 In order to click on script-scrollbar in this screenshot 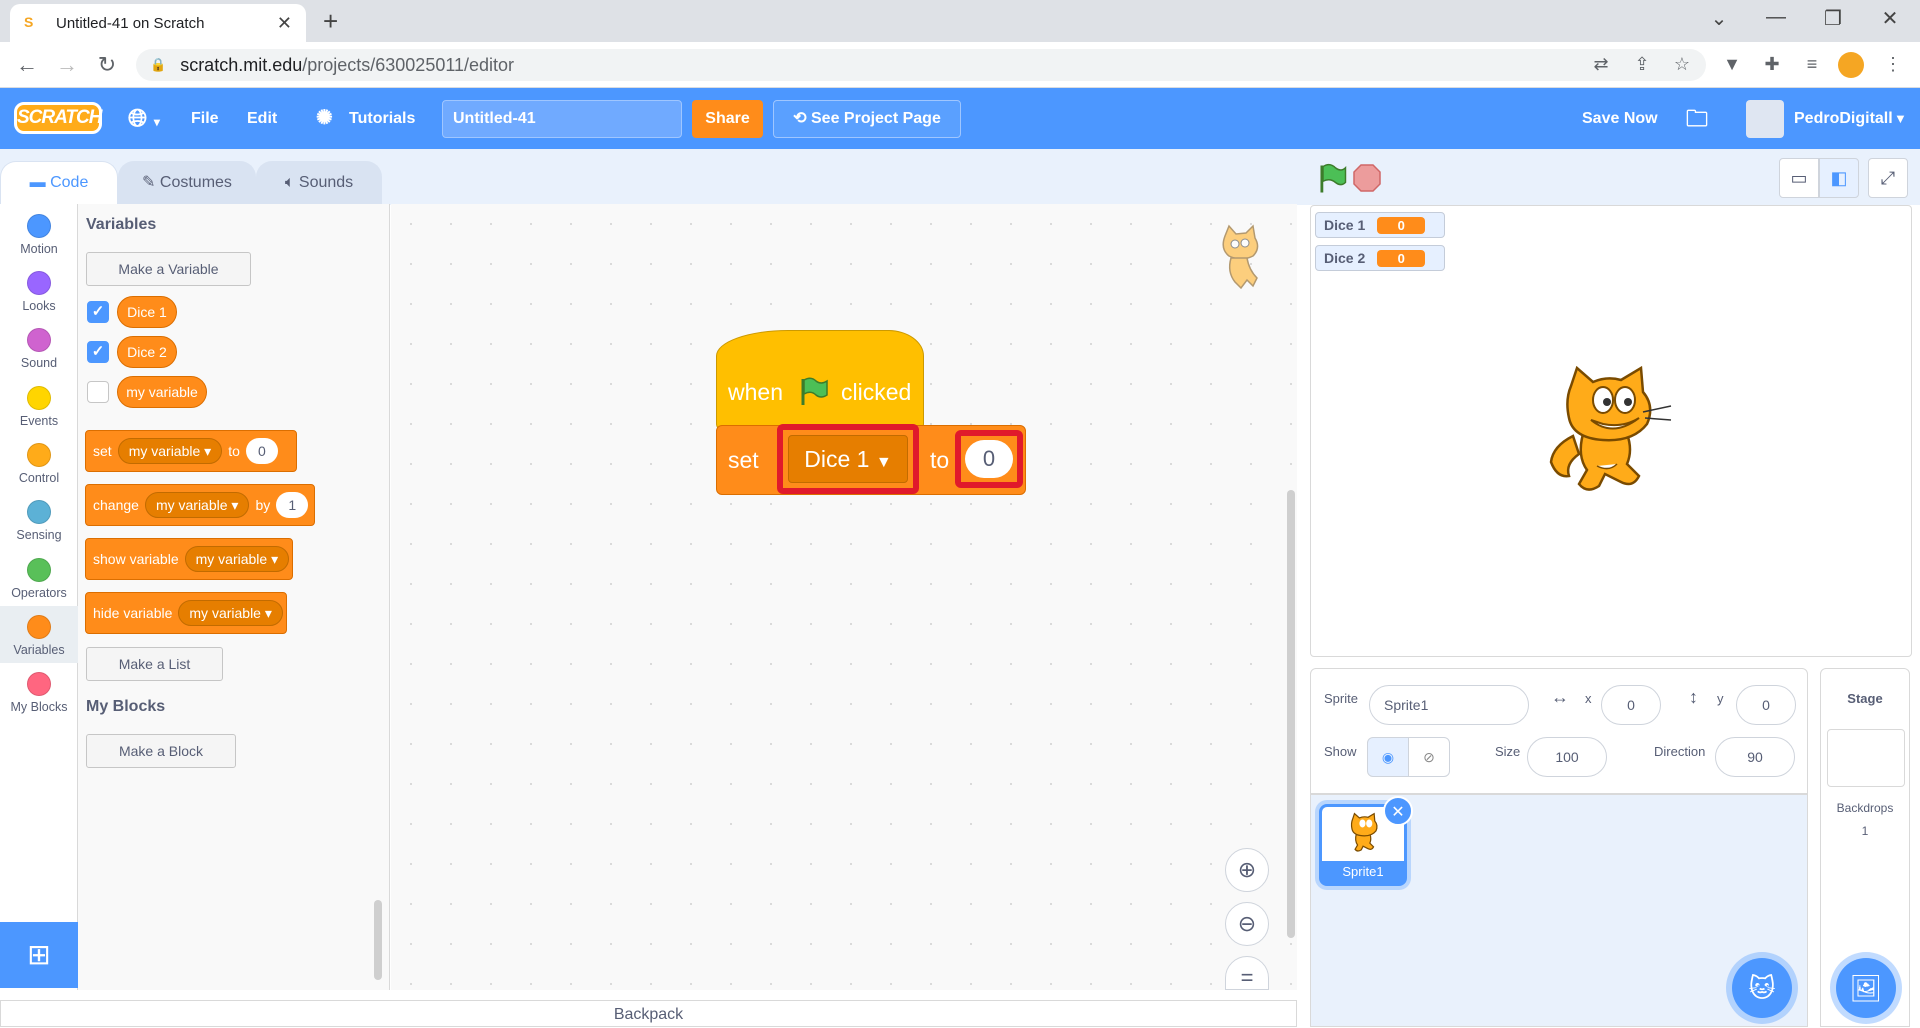, I will do `click(1291, 714)`.